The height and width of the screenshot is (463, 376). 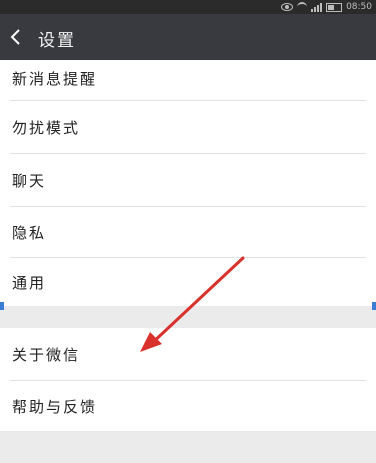 I want to click on settings-item-help-feedback: 帮助与反馈, so click(x=188, y=406).